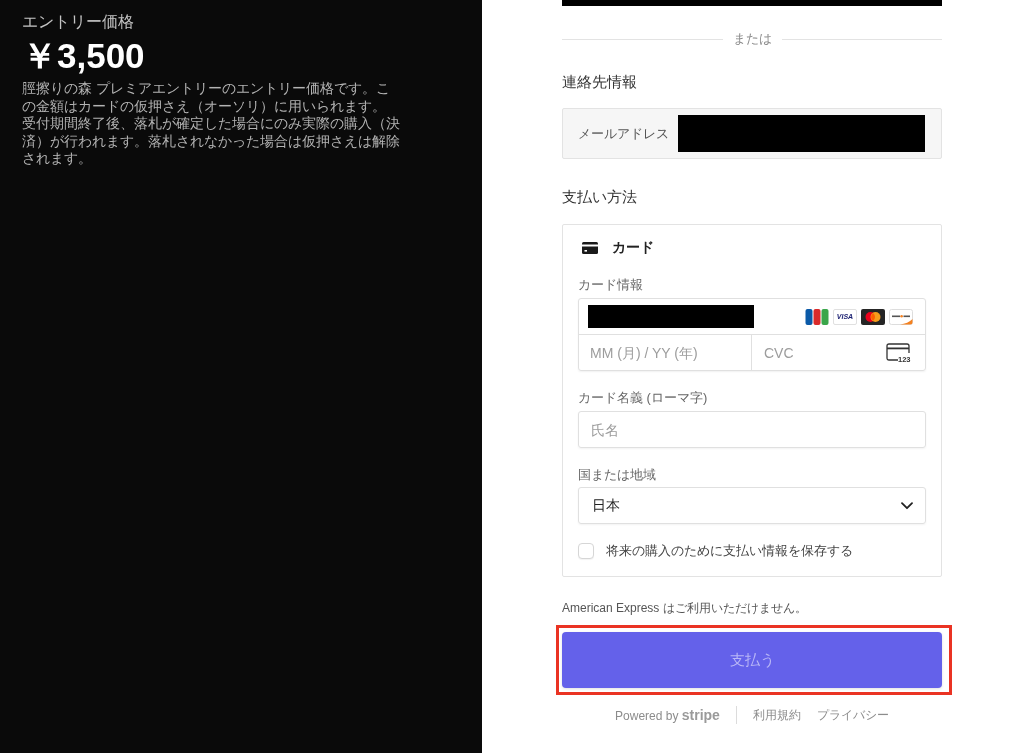  What do you see at coordinates (852, 715) in the screenshot?
I see `footer-link: プライバシー` at bounding box center [852, 715].